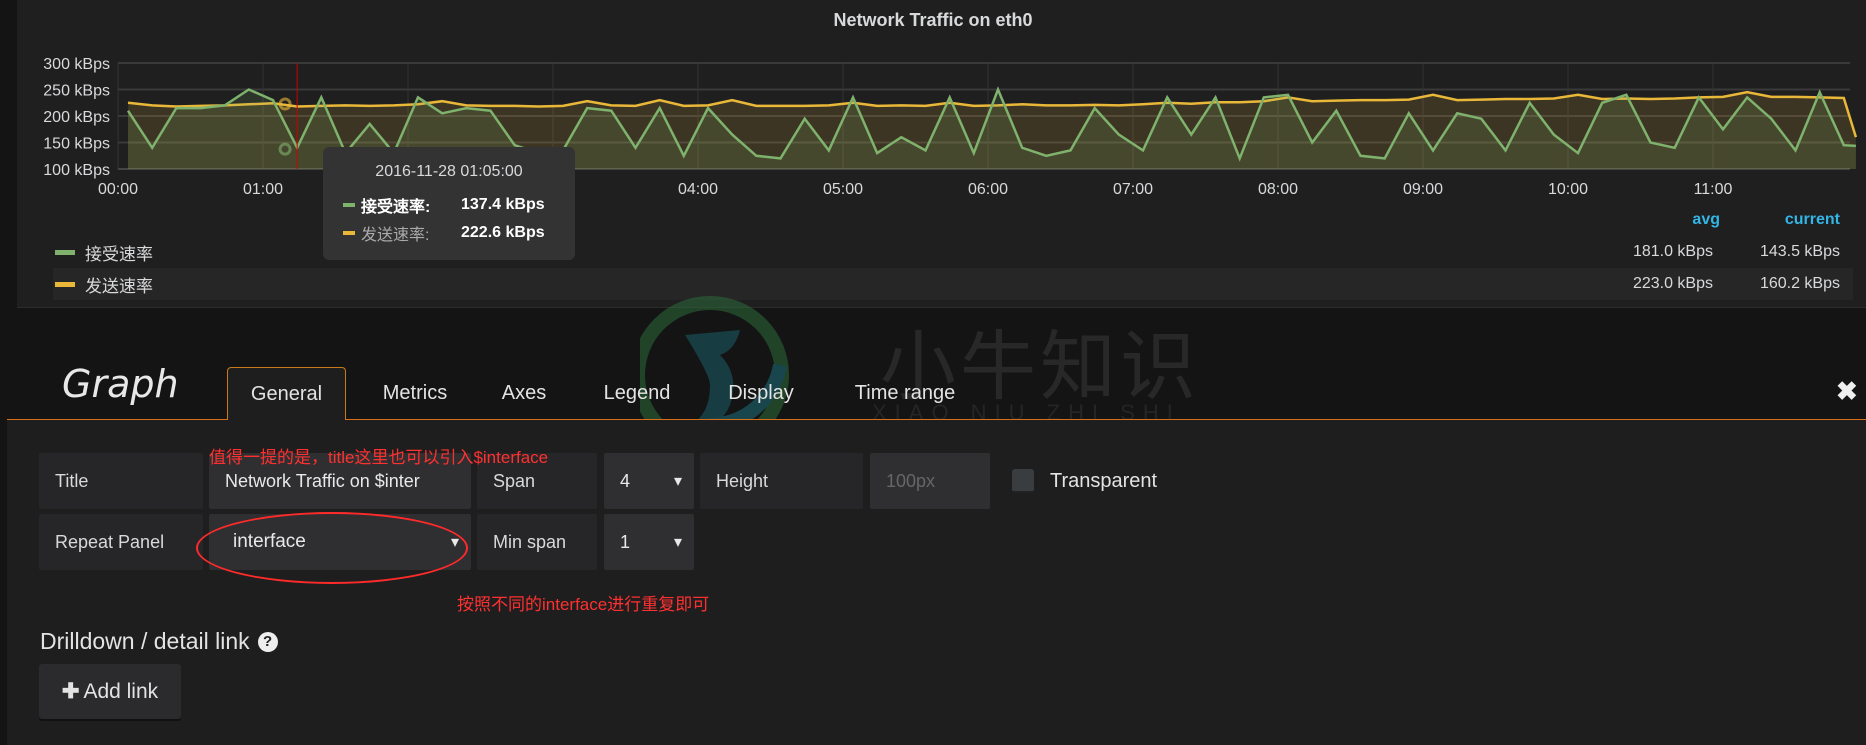 This screenshot has height=745, width=1866. What do you see at coordinates (119, 252) in the screenshot?
I see `legend-label: 接受速率` at bounding box center [119, 252].